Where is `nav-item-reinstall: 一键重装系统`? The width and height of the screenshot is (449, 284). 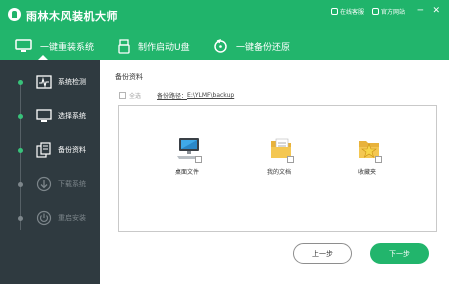 nav-item-reinstall: 一键重装系统 is located at coordinates (54, 46).